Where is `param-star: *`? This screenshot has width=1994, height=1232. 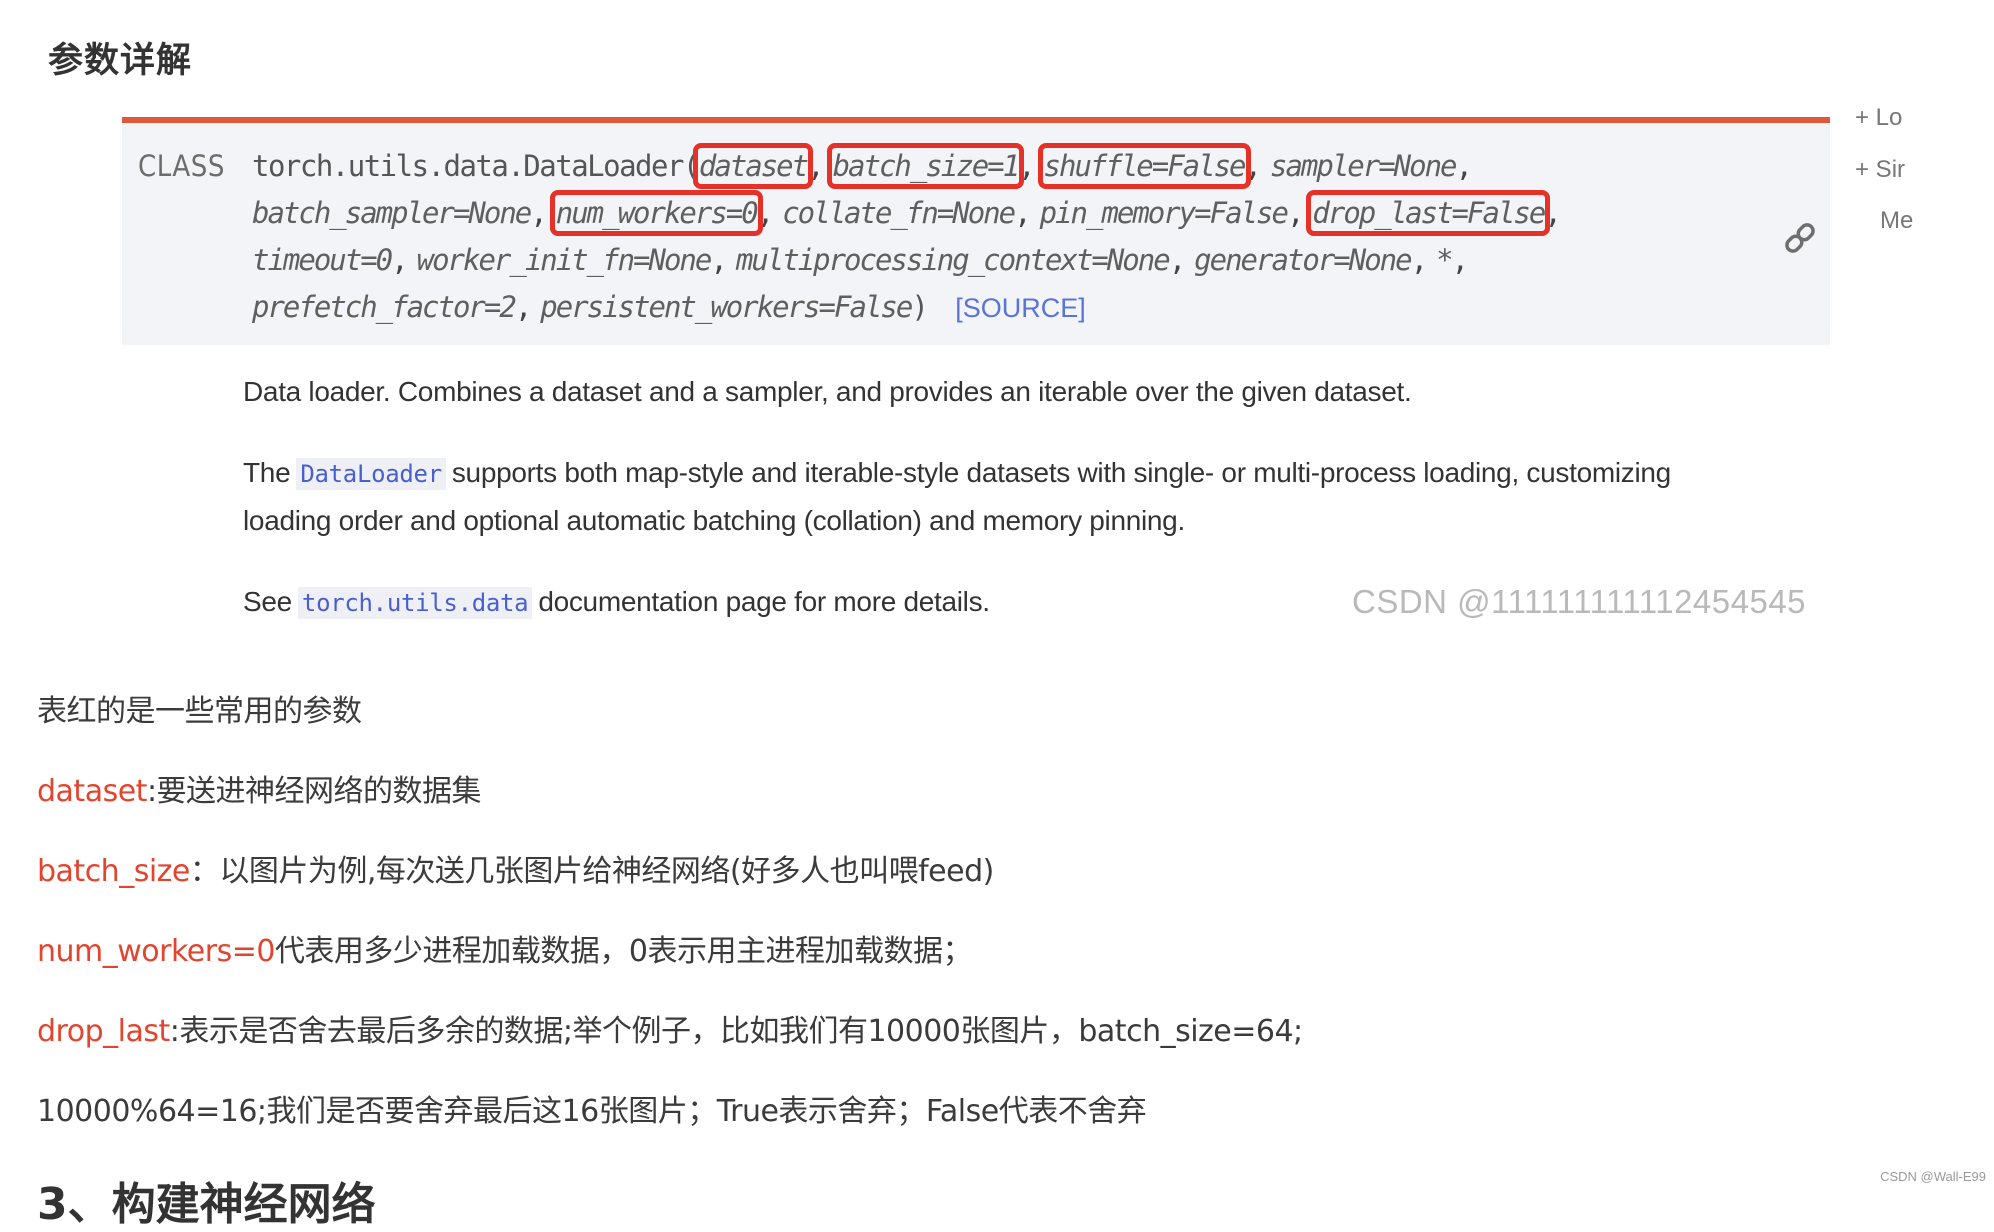 param-star: * is located at coordinates (1445, 260).